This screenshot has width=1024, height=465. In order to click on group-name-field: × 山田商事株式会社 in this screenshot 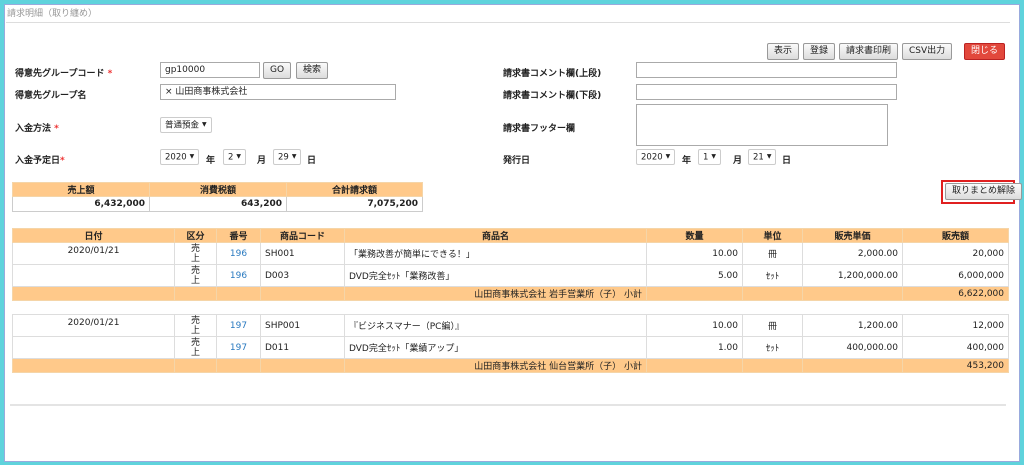, I will do `click(278, 92)`.